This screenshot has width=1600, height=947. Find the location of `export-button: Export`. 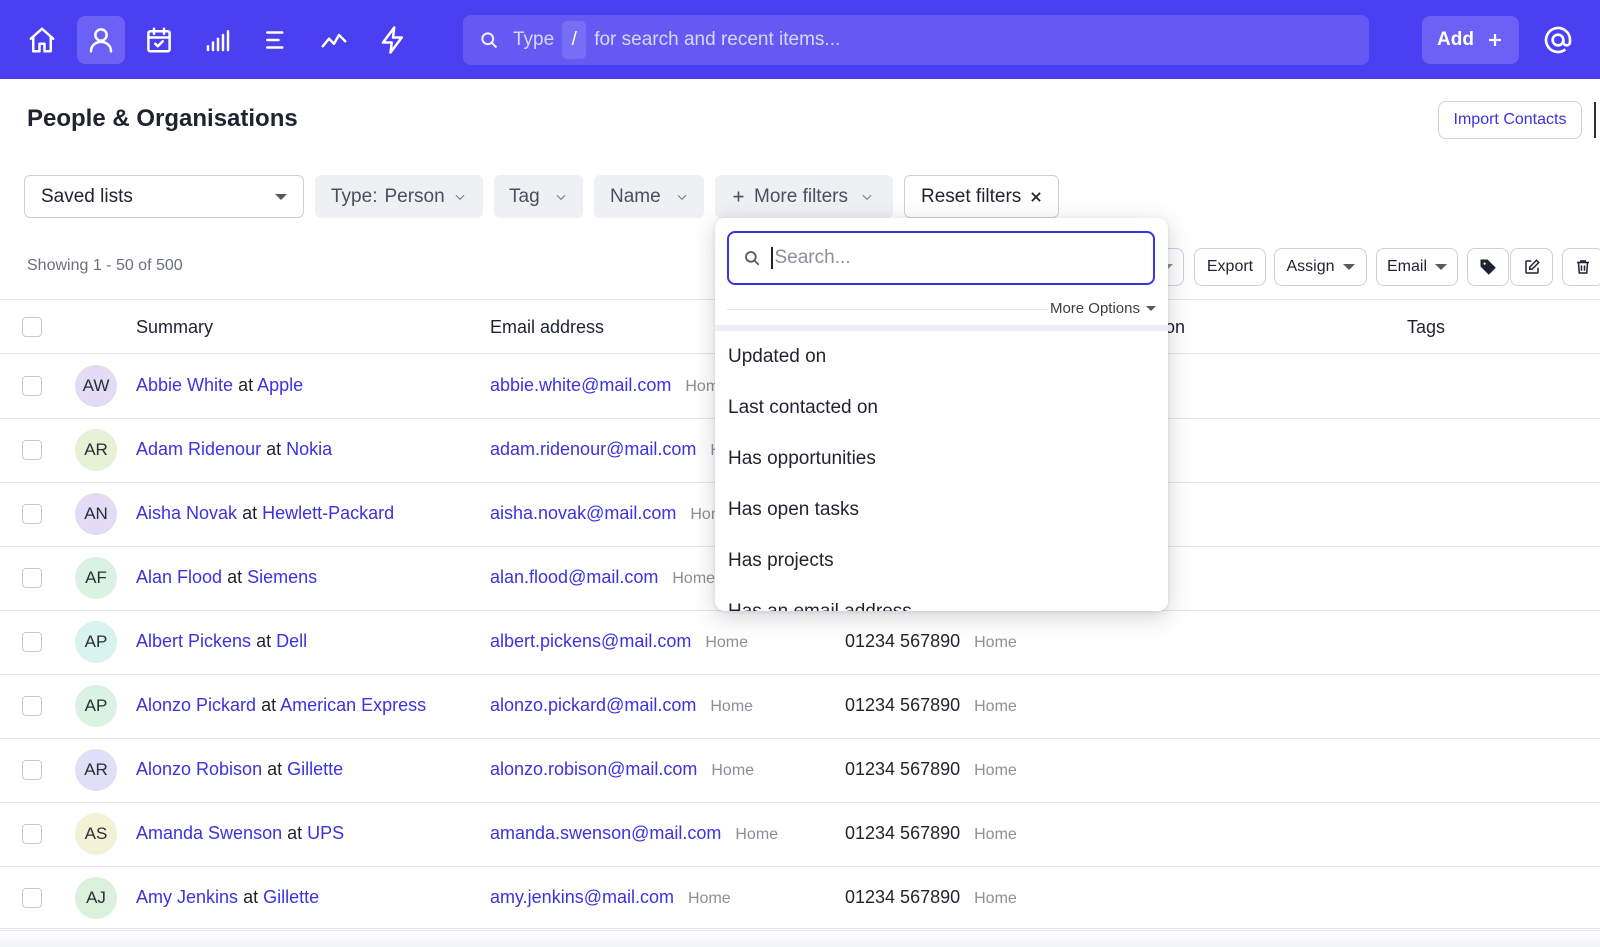

export-button: Export is located at coordinates (1230, 267).